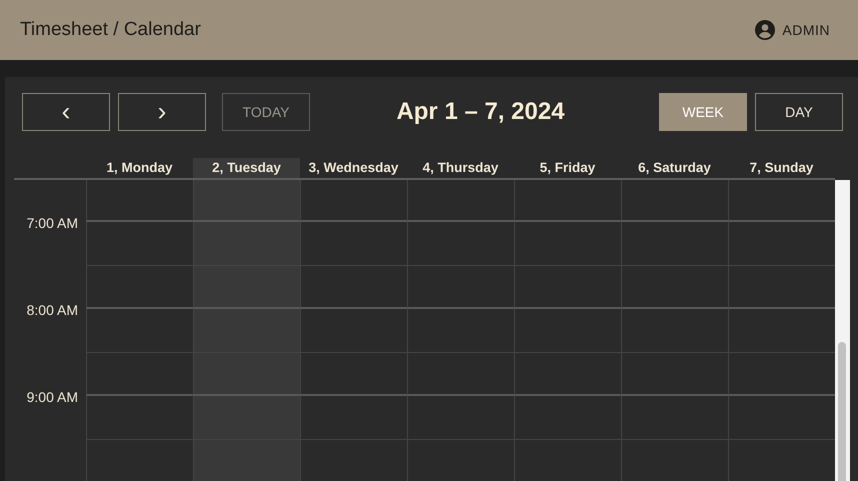  I want to click on previous-button: ‹, so click(66, 112).